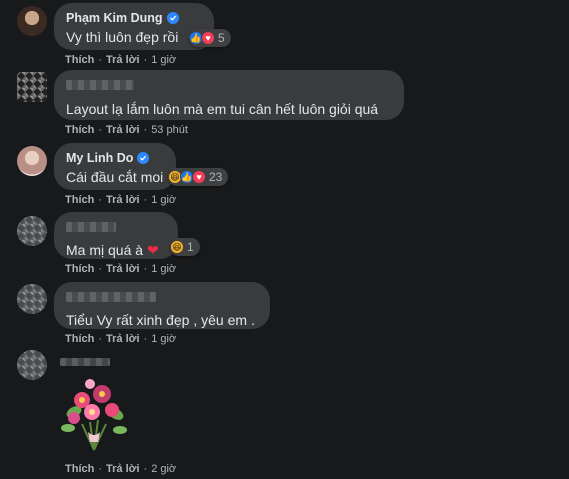  I want to click on timestamp: 2 giờ, so click(163, 469).